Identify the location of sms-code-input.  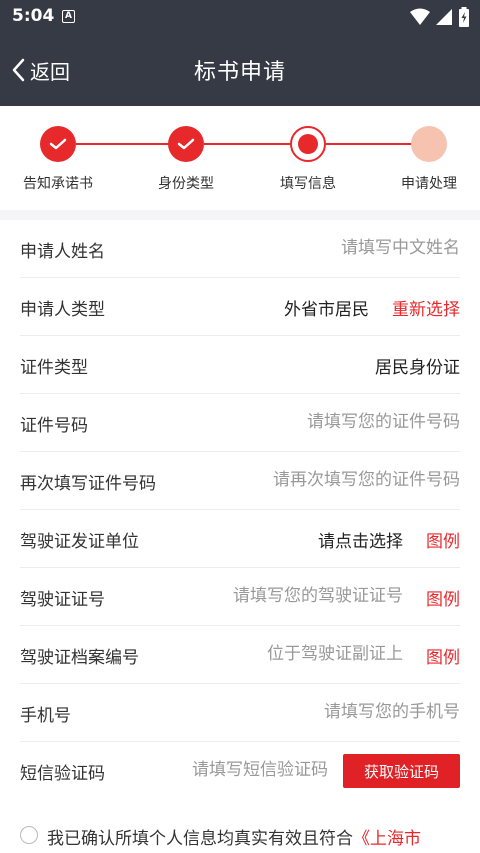
(238, 770).